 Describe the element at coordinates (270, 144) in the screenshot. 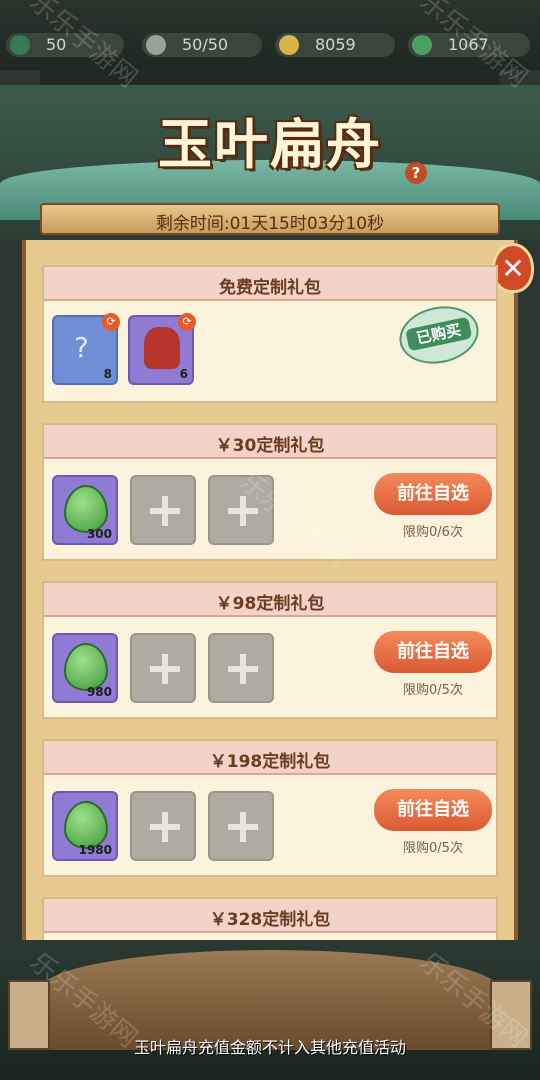

I see `event-title: 玉叶扁舟` at that location.